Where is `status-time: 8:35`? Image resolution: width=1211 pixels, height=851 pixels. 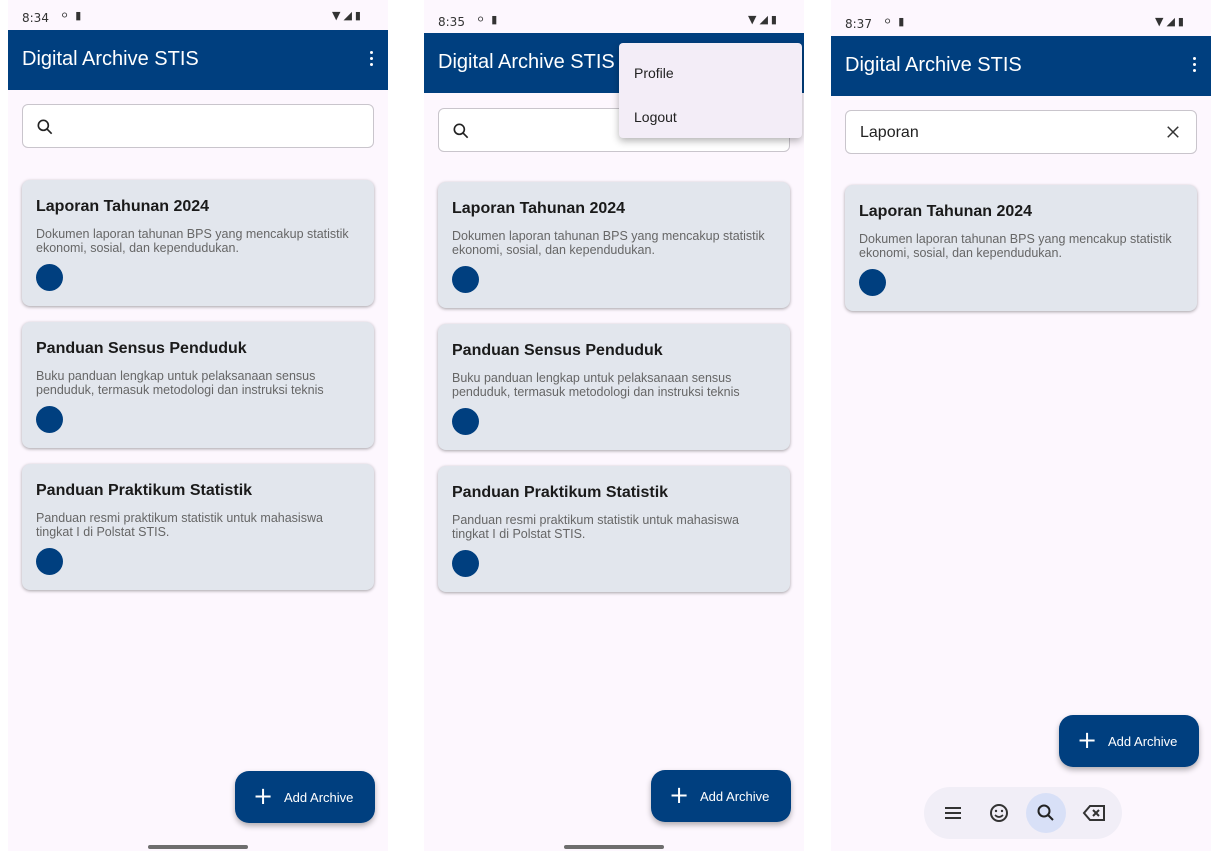
status-time: 8:35 is located at coordinates (451, 22).